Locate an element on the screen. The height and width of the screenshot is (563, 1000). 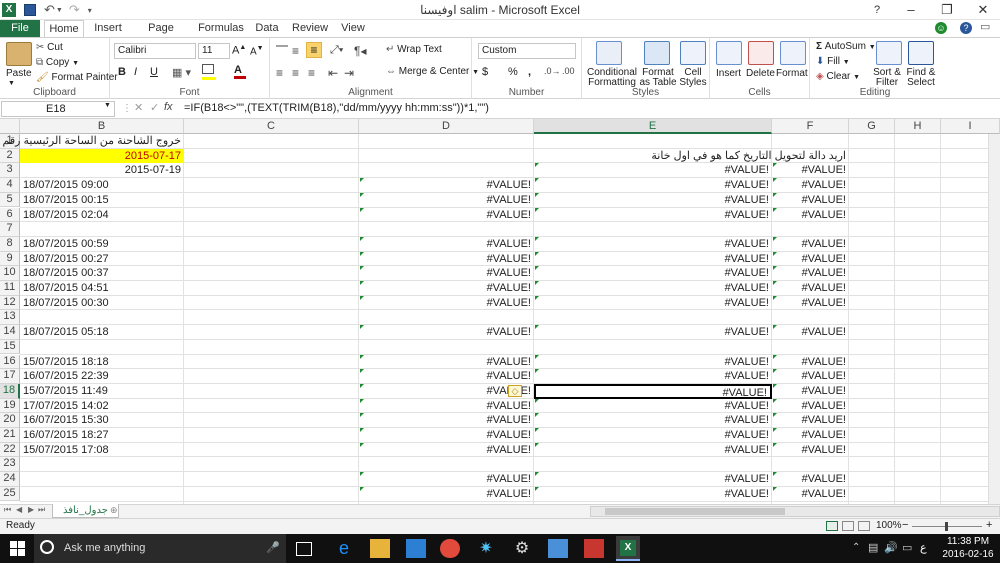
cell-d5: #VALUE! is located at coordinates (446, 200).